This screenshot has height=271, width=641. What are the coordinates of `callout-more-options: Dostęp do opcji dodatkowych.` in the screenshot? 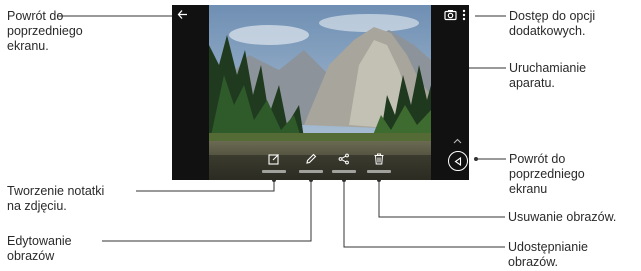 It's located at (552, 23).